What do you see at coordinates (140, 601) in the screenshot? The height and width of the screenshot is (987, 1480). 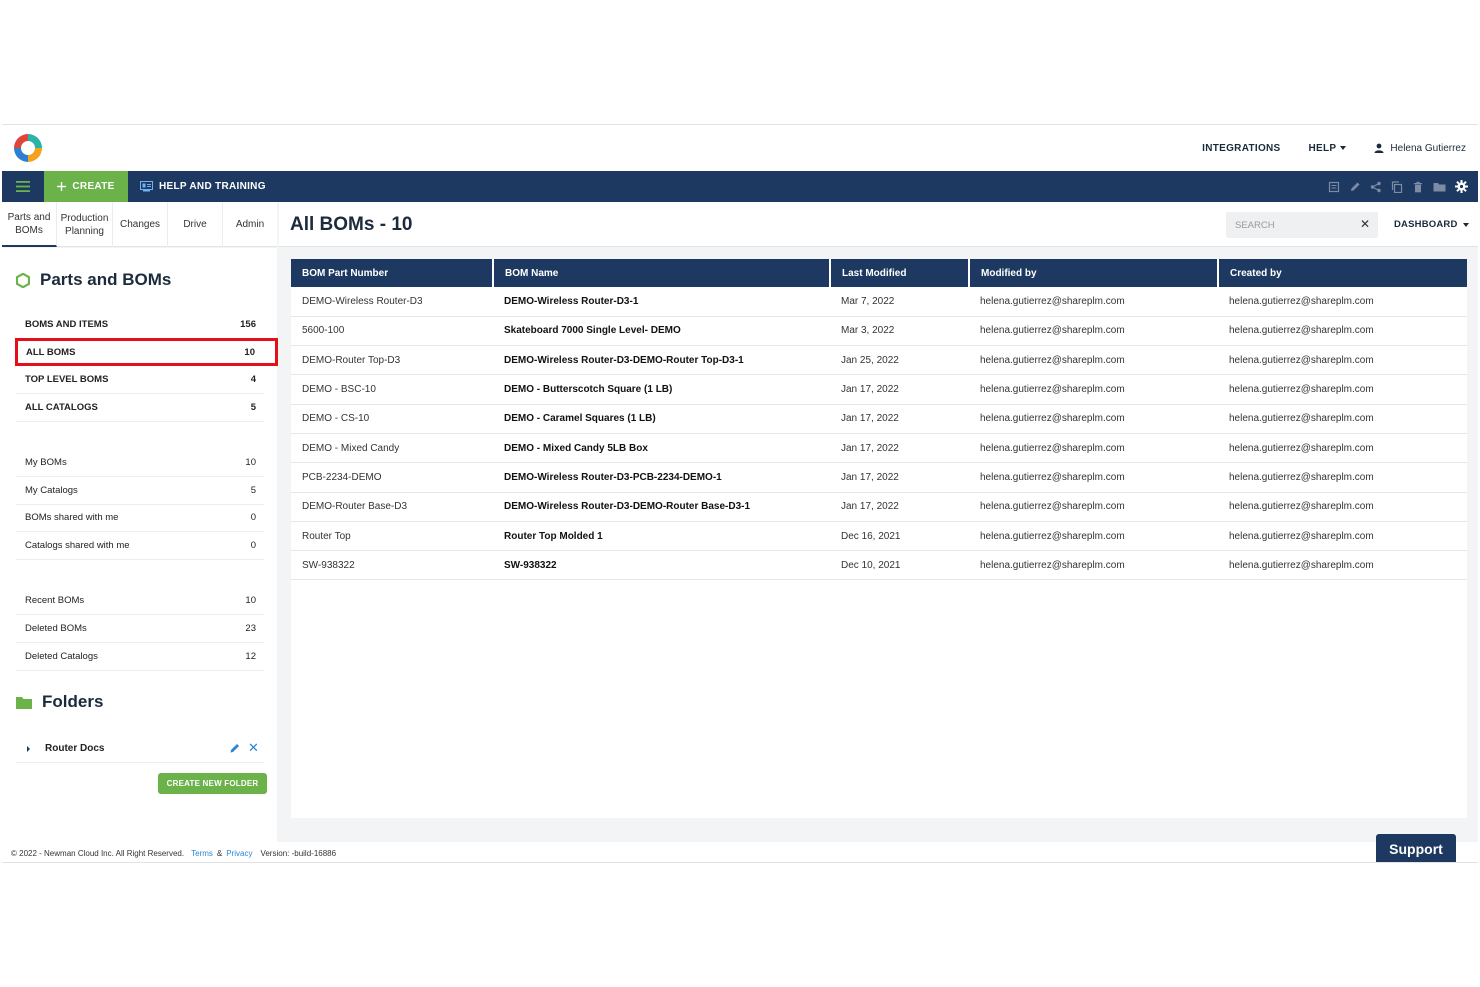 I see `sidebar-item-recent-boms: Recent BOMs 10` at bounding box center [140, 601].